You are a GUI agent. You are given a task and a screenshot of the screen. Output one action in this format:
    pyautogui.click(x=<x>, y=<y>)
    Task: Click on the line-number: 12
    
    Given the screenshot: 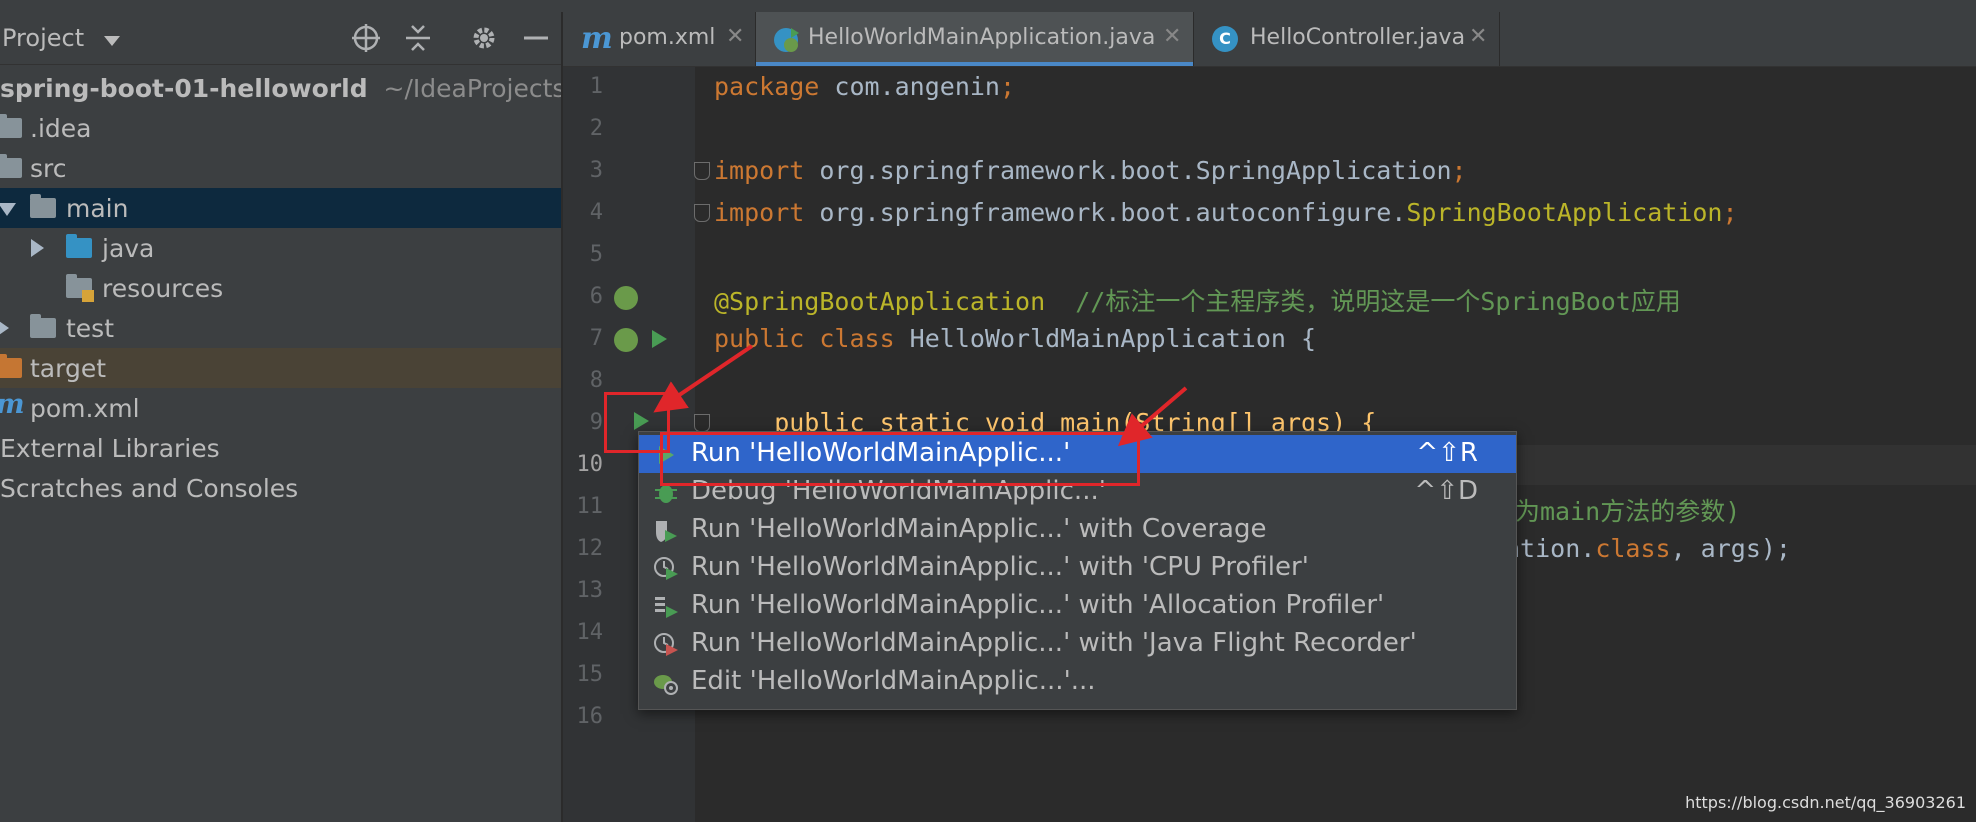 What is the action you would take?
    pyautogui.click(x=590, y=548)
    